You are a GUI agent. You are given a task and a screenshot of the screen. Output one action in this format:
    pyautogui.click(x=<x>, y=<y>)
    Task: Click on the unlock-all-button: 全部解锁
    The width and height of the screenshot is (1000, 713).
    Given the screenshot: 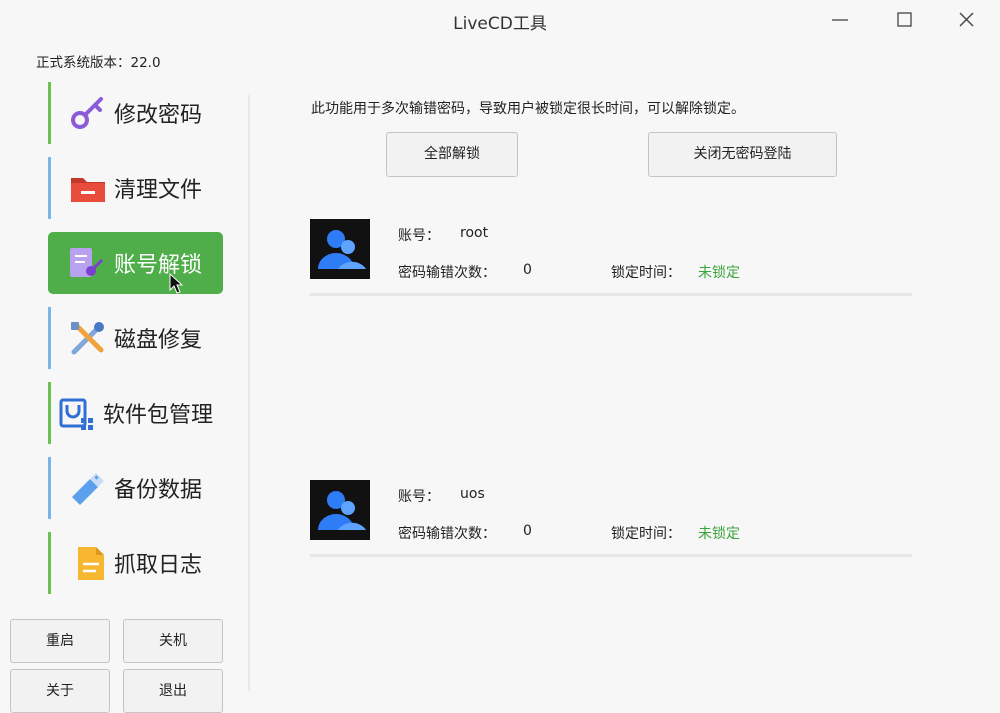 What is the action you would take?
    pyautogui.click(x=452, y=154)
    